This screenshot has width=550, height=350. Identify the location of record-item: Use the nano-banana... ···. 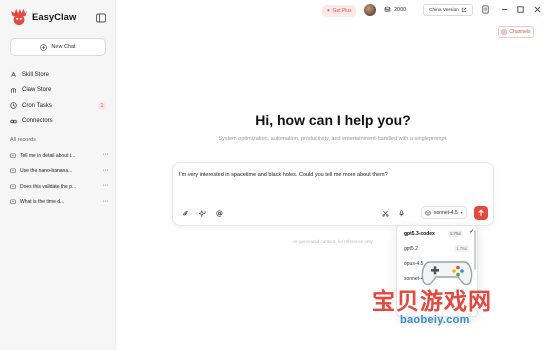
(59, 172).